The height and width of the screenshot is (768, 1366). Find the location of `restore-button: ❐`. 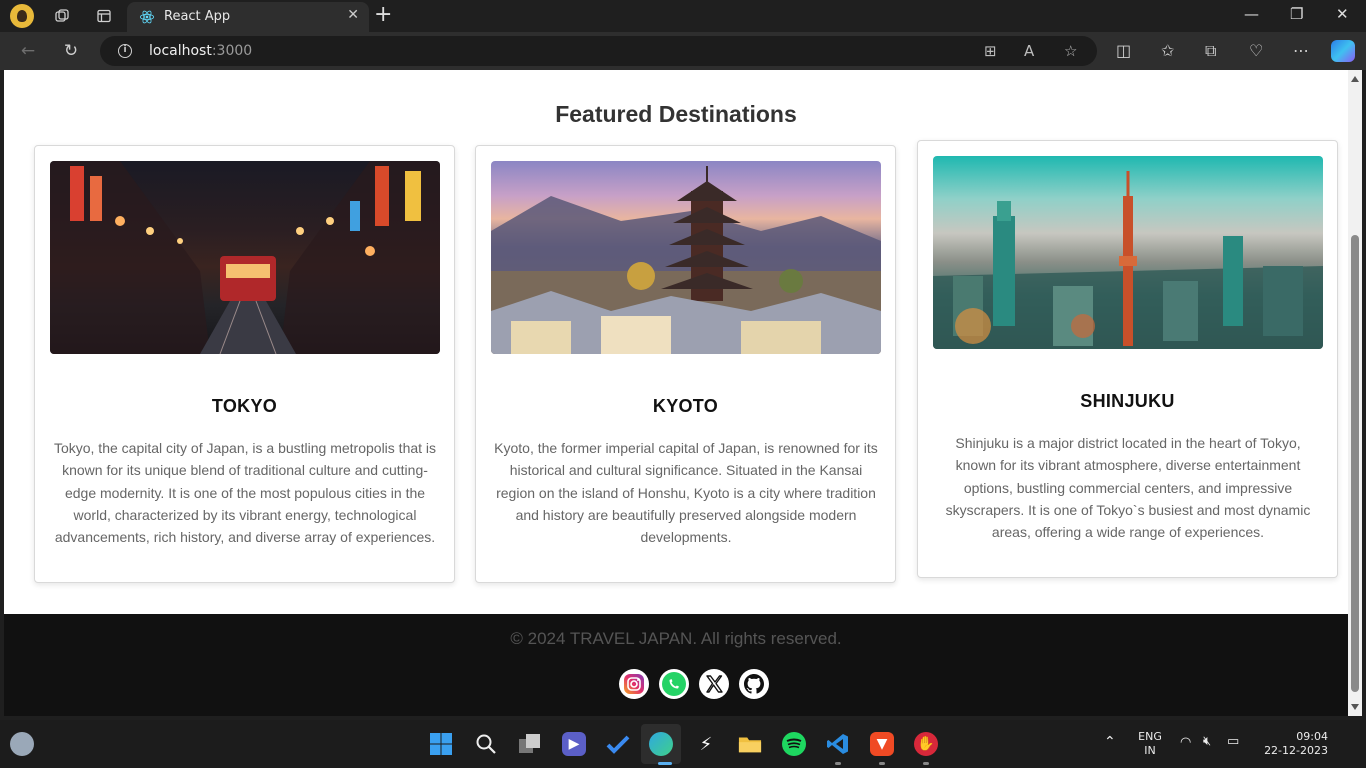

restore-button: ❐ is located at coordinates (1296, 14).